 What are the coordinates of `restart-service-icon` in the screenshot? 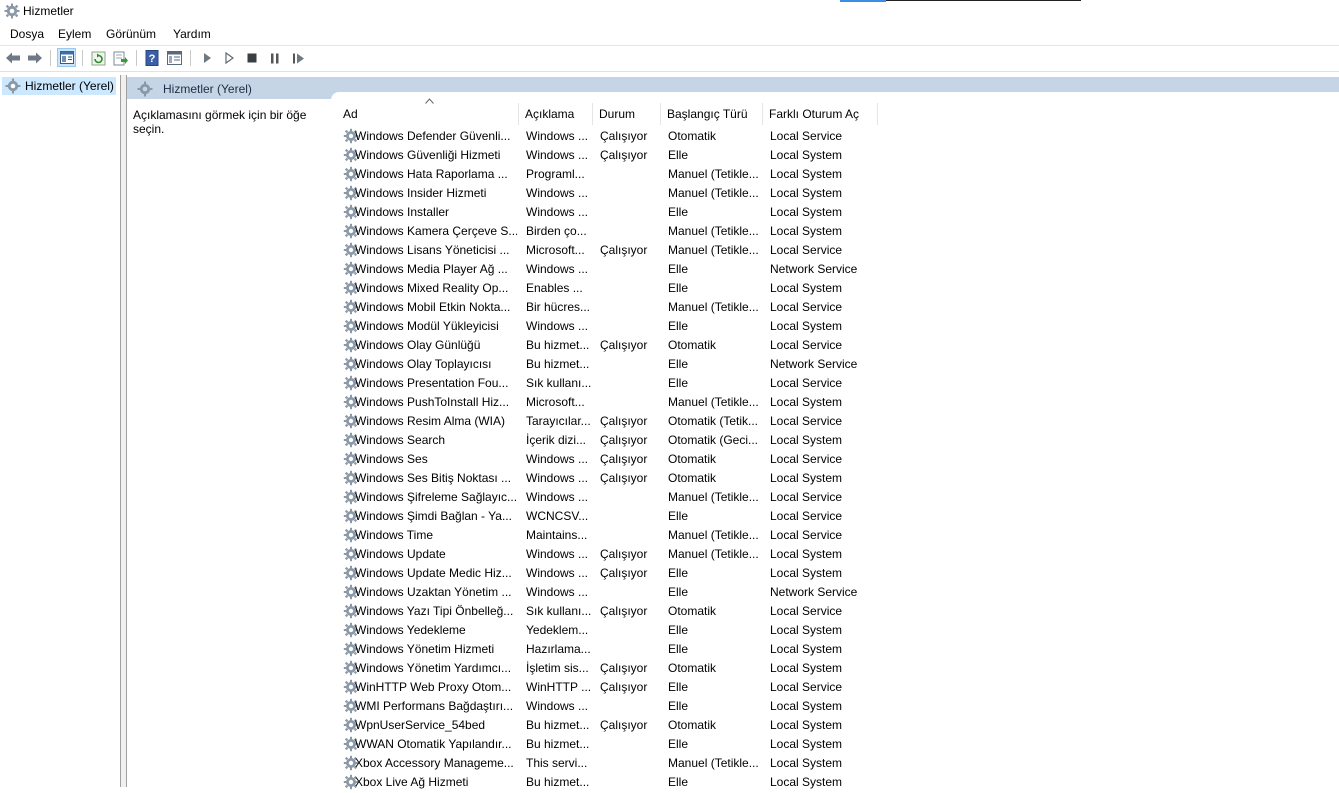 It's located at (298, 58).